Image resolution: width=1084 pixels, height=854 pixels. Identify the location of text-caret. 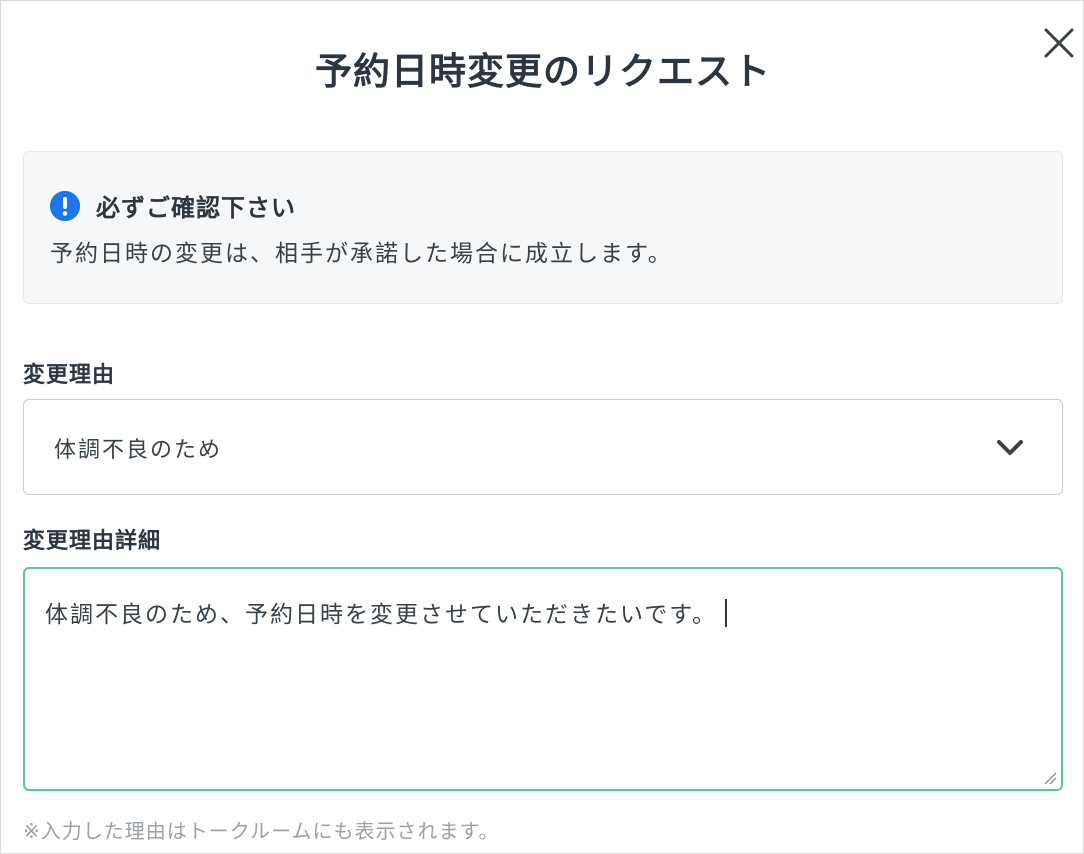
(726, 613).